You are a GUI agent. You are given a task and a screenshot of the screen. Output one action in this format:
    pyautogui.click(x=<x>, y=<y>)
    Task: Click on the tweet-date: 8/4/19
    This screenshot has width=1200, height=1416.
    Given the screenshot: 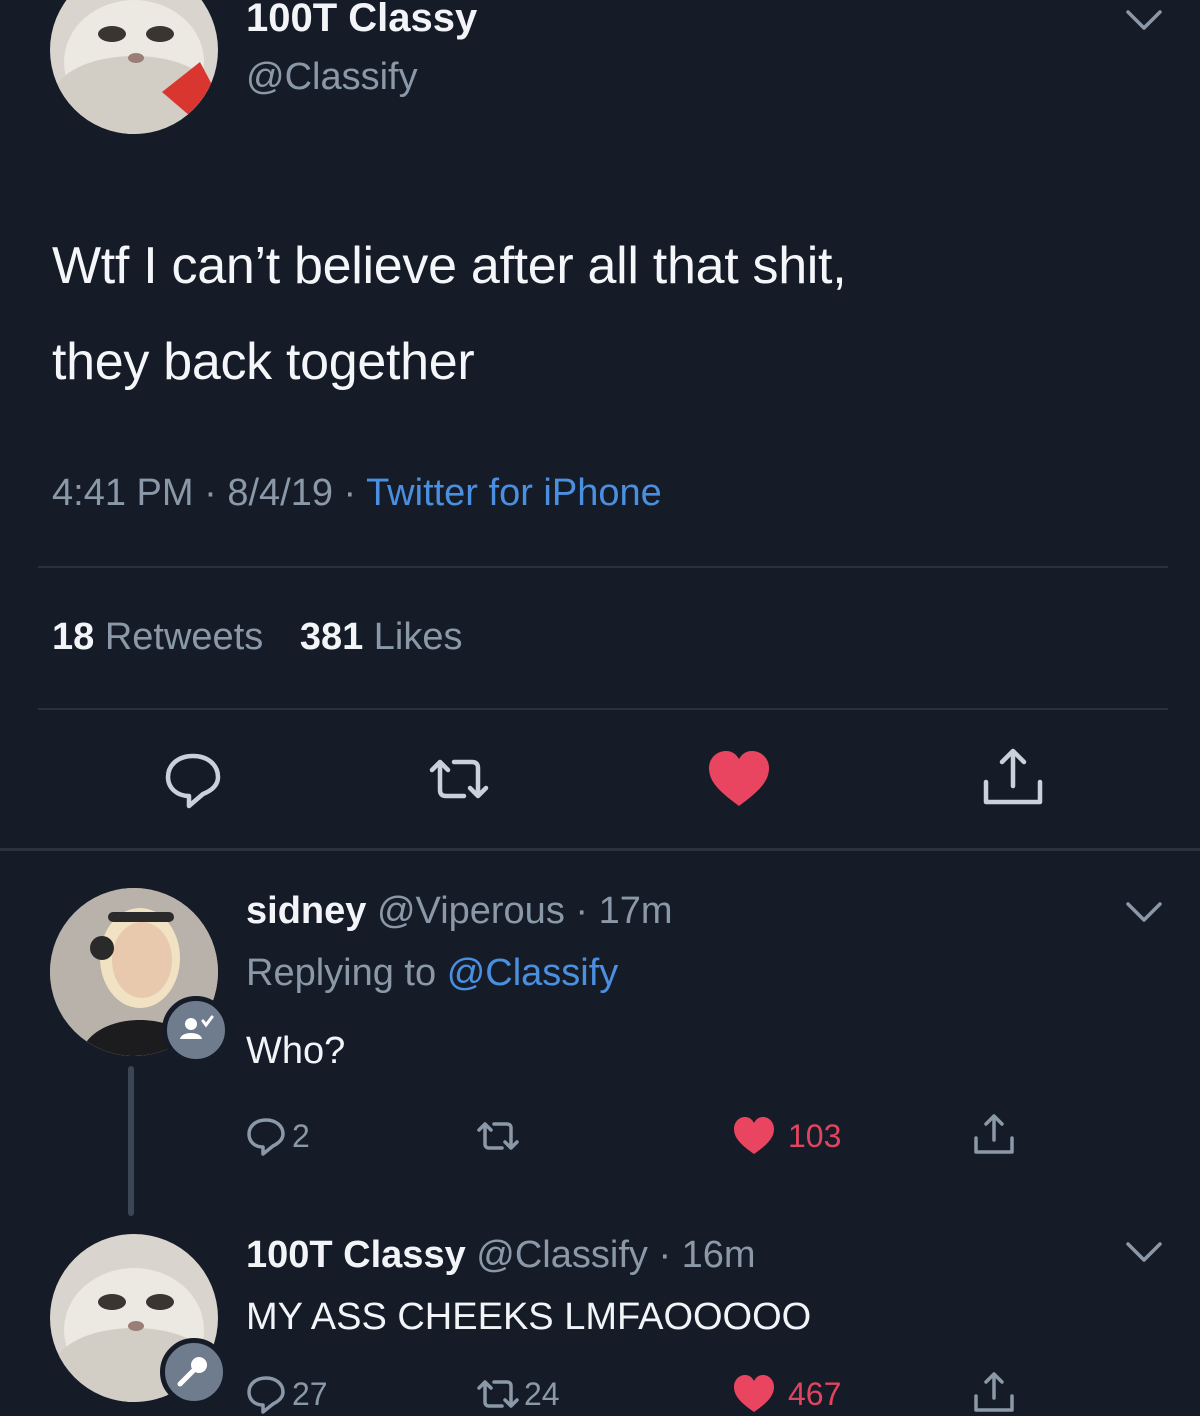 What is the action you would take?
    pyautogui.click(x=280, y=493)
    